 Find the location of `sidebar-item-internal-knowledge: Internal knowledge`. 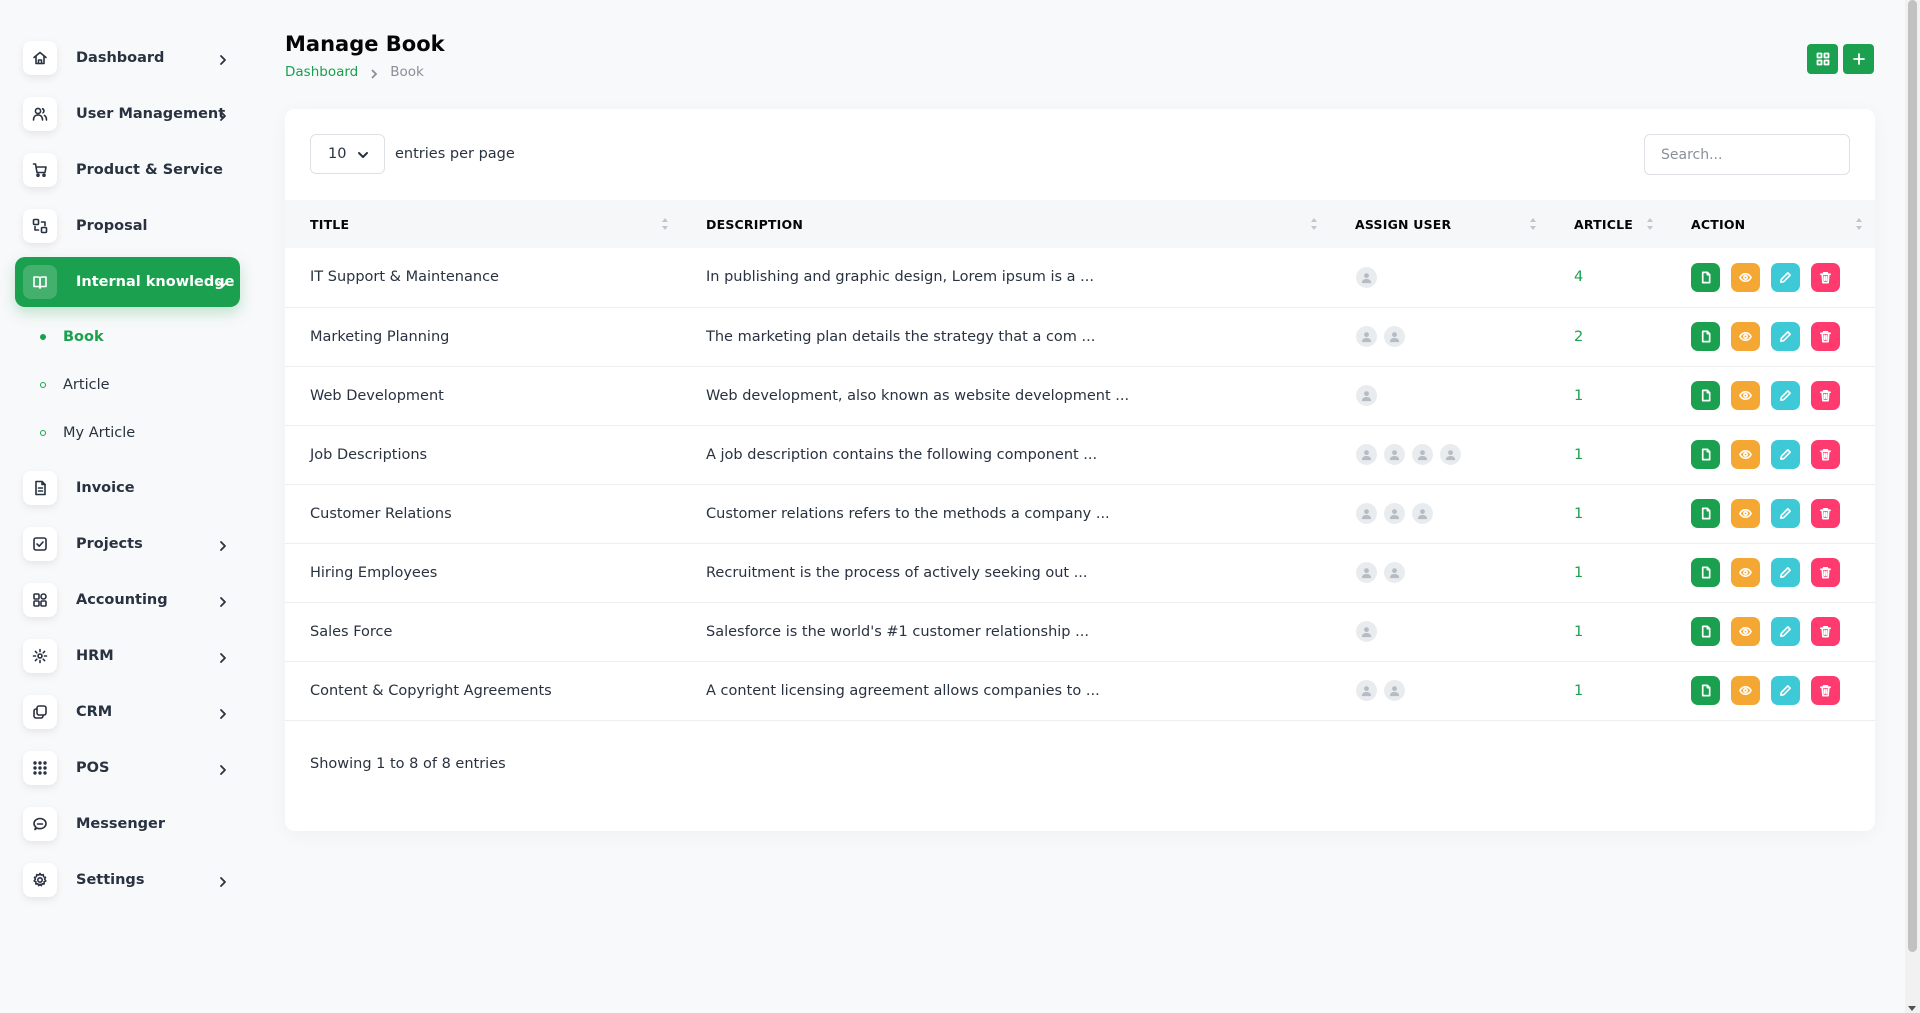

sidebar-item-internal-knowledge: Internal knowledge is located at coordinates (127, 282).